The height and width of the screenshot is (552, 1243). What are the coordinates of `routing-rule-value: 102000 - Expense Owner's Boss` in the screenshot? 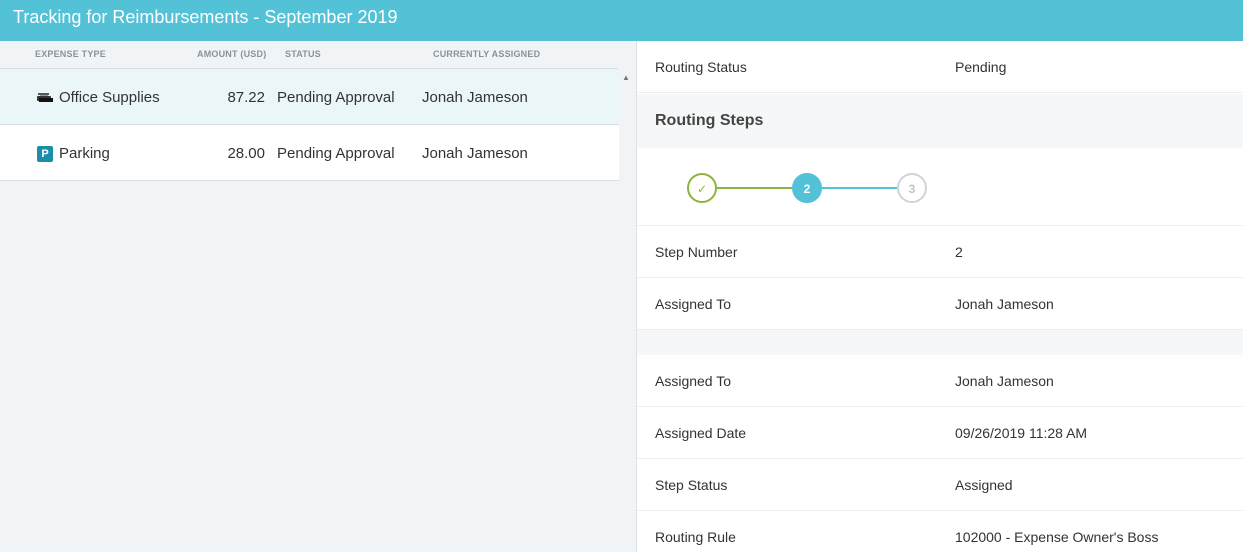 It's located at (1057, 537).